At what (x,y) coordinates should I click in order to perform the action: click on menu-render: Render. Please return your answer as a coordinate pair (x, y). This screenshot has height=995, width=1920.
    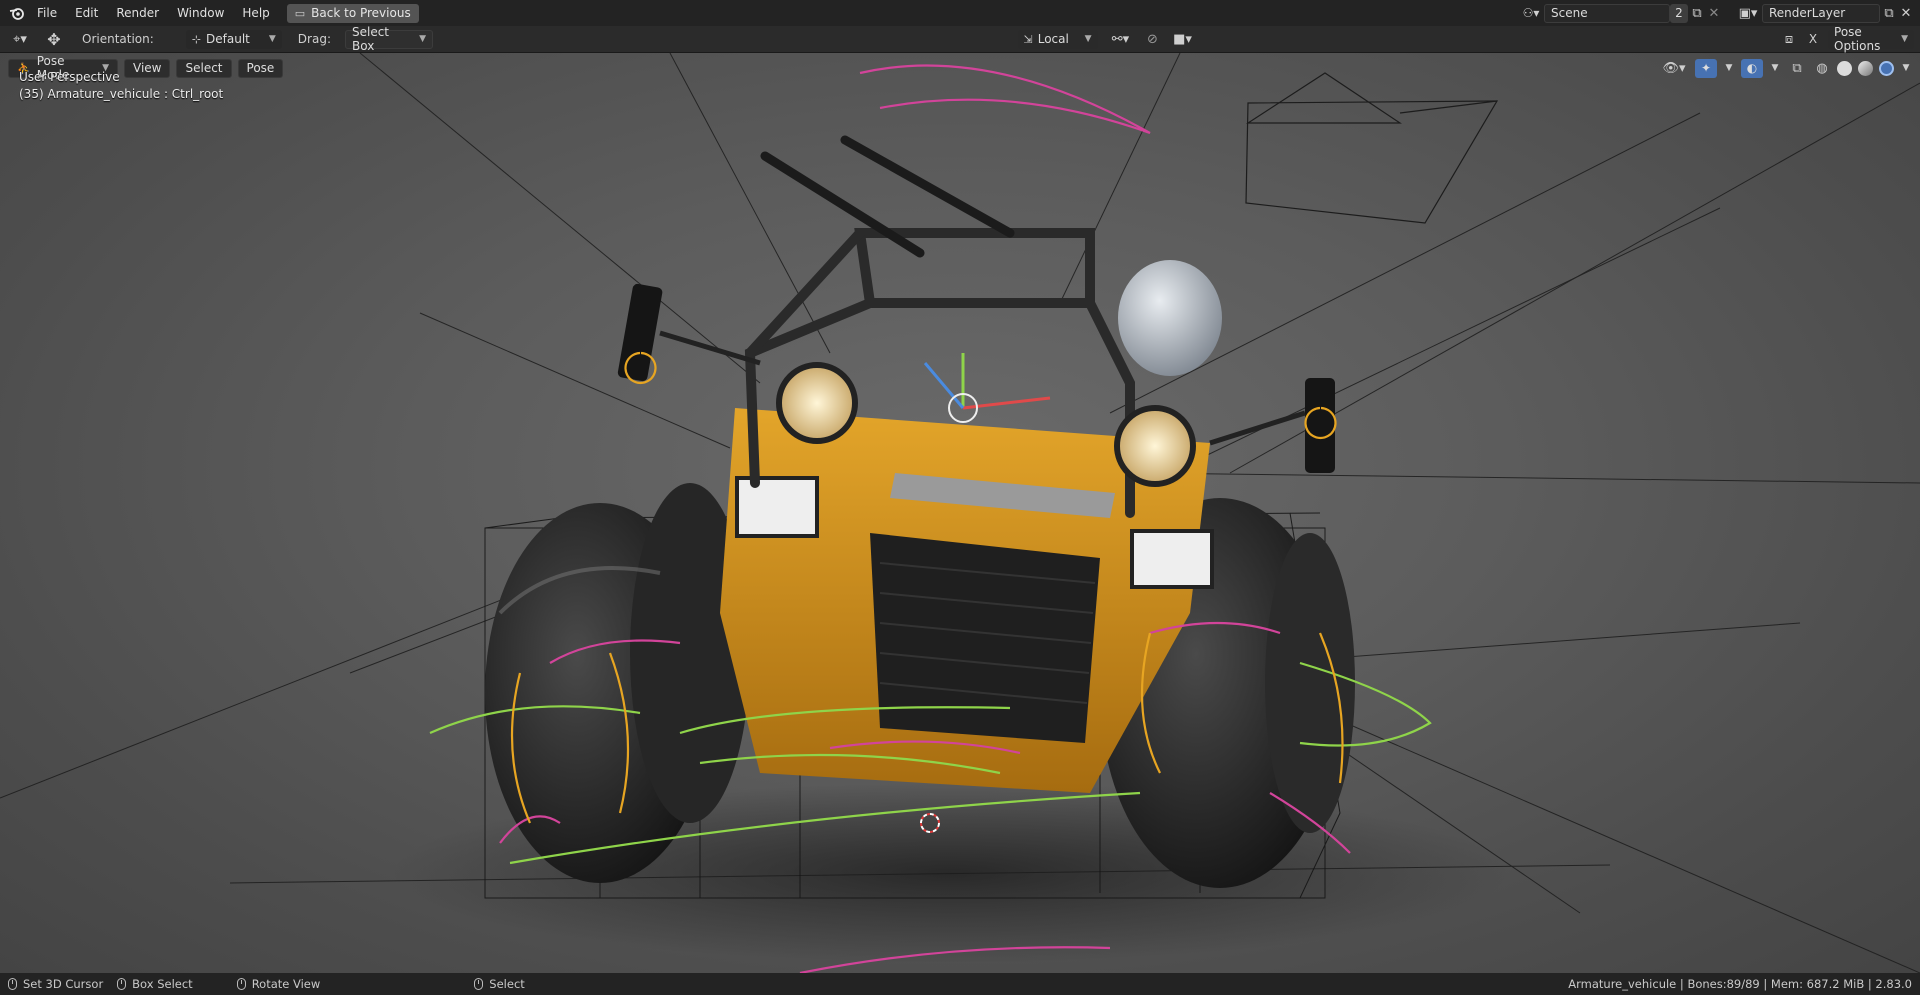
    Looking at the image, I should click on (137, 13).